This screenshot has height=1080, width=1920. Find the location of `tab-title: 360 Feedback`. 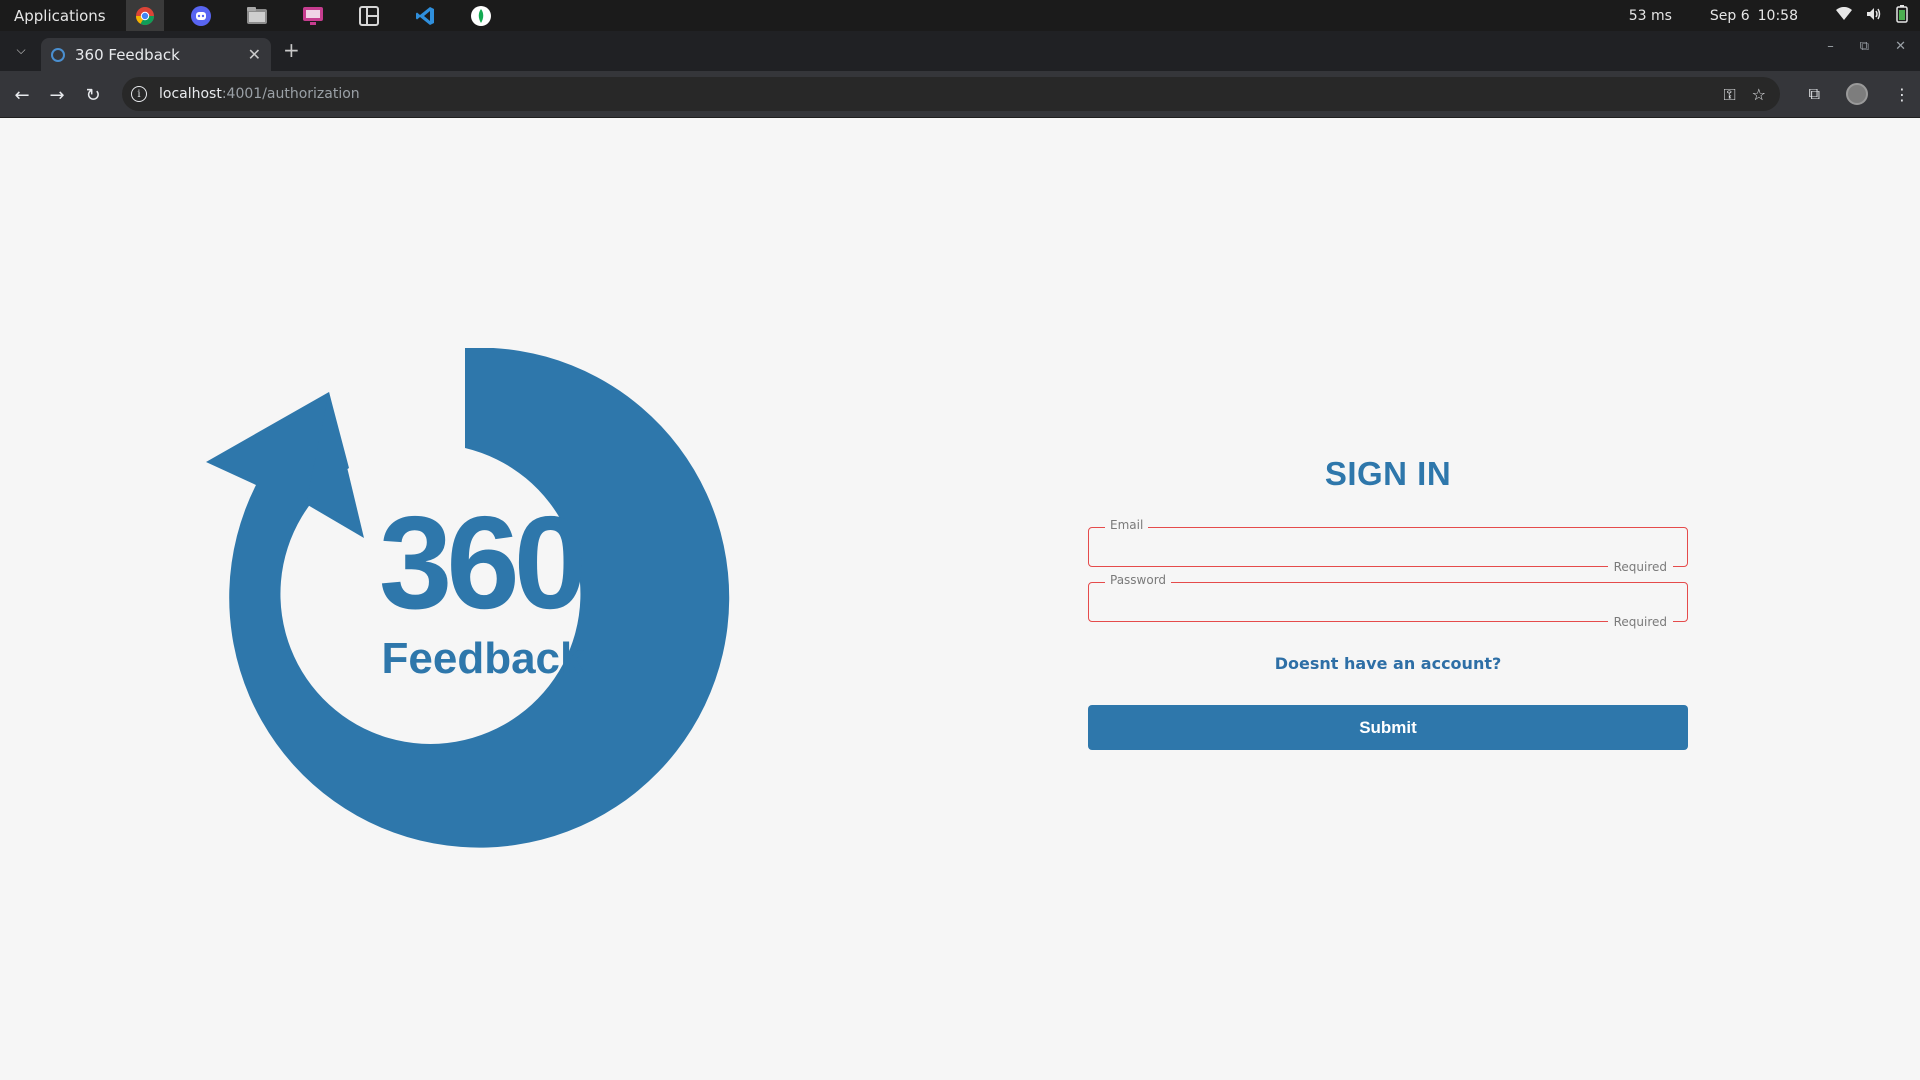

tab-title: 360 Feedback is located at coordinates (127, 54).